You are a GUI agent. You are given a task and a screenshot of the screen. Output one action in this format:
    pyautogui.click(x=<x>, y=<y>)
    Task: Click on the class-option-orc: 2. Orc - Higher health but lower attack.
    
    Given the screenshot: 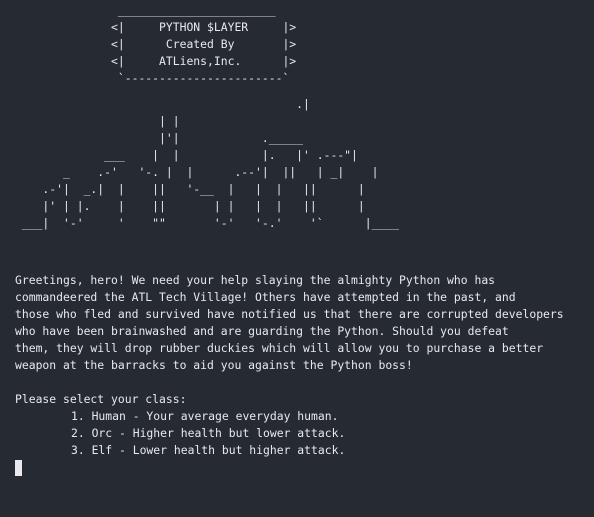 What is the action you would take?
    pyautogui.click(x=208, y=433)
    